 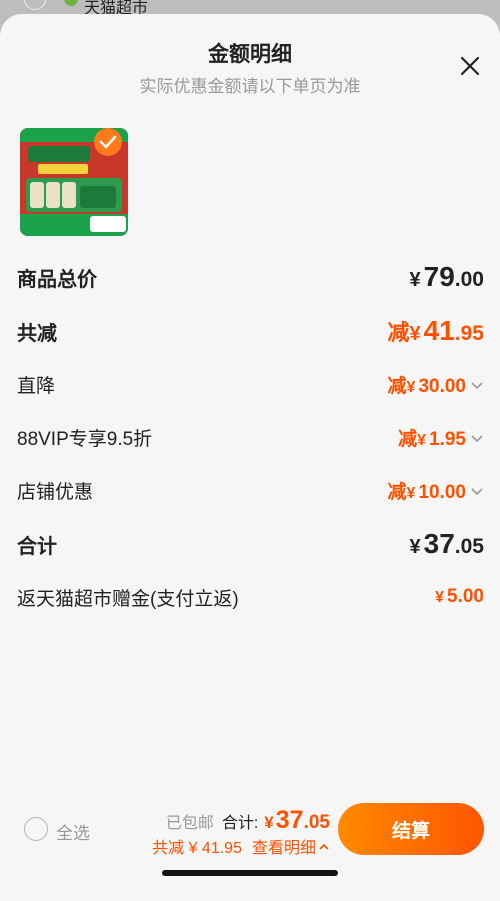 What do you see at coordinates (240, 823) in the screenshot?
I see `footer-total-label: 合计:` at bounding box center [240, 823].